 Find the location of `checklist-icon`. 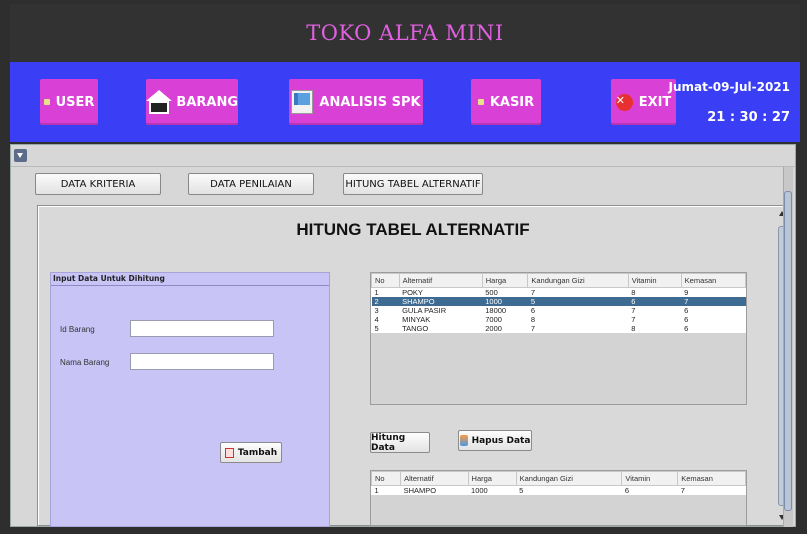

checklist-icon is located at coordinates (302, 102).